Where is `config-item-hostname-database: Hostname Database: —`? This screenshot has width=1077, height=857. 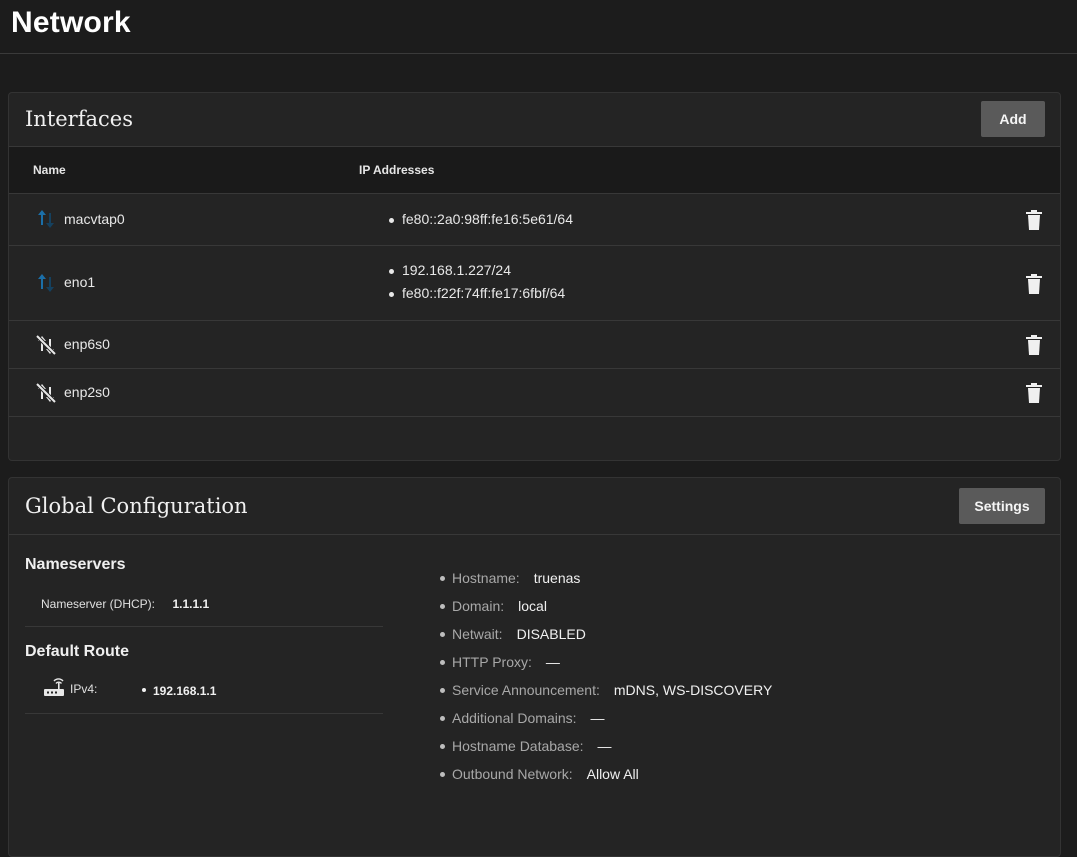 config-item-hostname-database: Hostname Database: — is located at coordinates (606, 751).